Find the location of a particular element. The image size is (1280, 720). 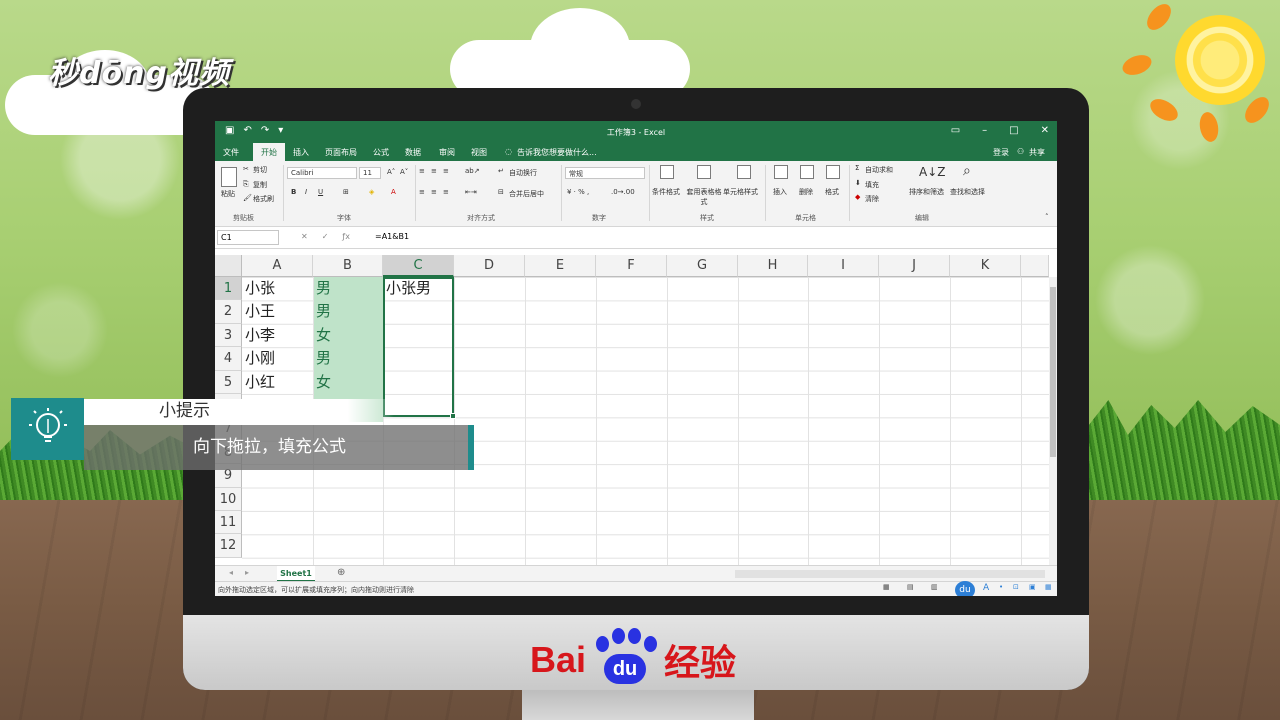

cell-b4: 男 is located at coordinates (322, 358).